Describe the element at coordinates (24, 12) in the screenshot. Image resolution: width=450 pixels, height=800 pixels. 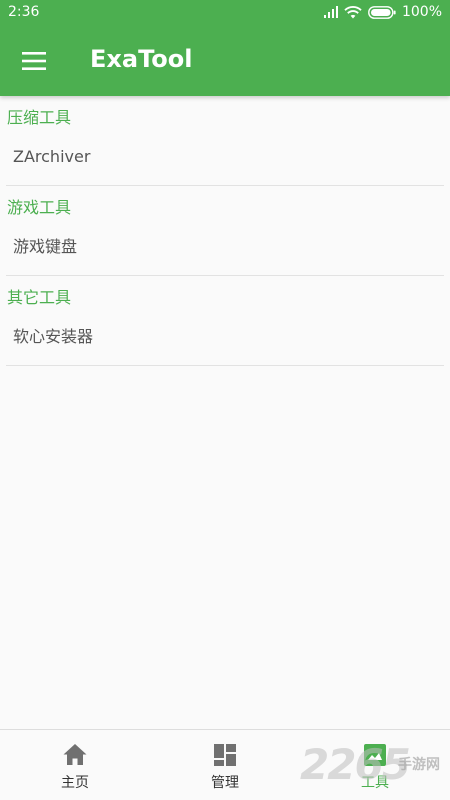
I see `status-time: 2:36` at that location.